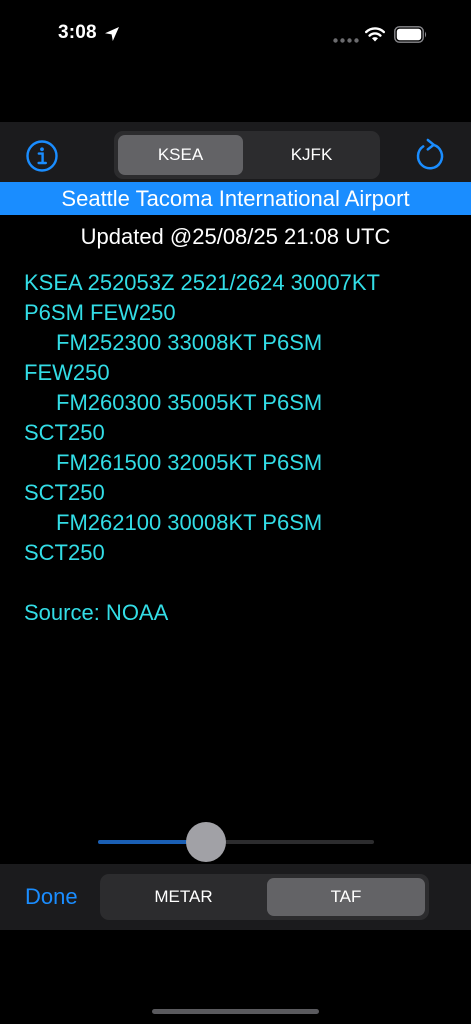  What do you see at coordinates (42, 156) in the screenshot?
I see `info-icon` at bounding box center [42, 156].